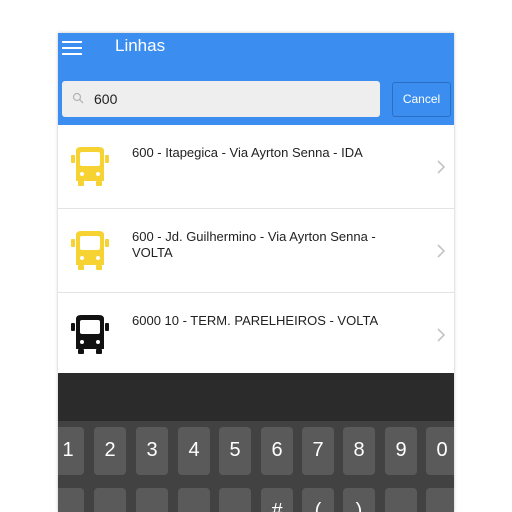  Describe the element at coordinates (234, 99) in the screenshot. I see `search-input` at that location.